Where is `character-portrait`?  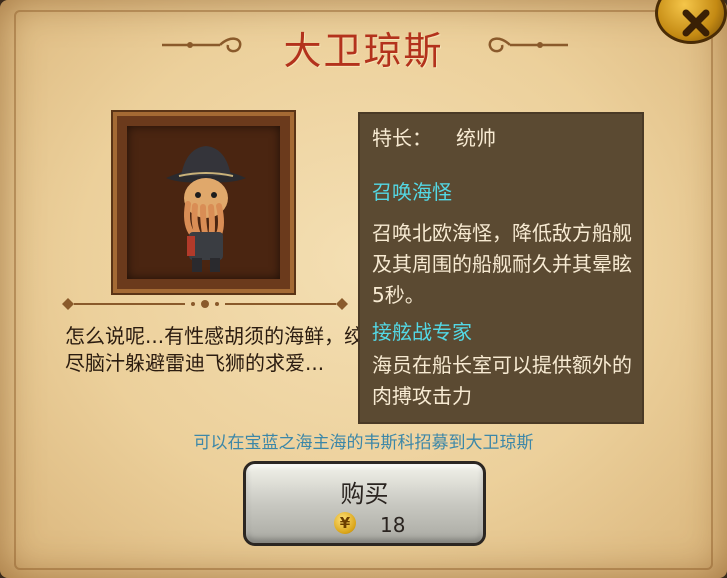 character-portrait is located at coordinates (203, 202).